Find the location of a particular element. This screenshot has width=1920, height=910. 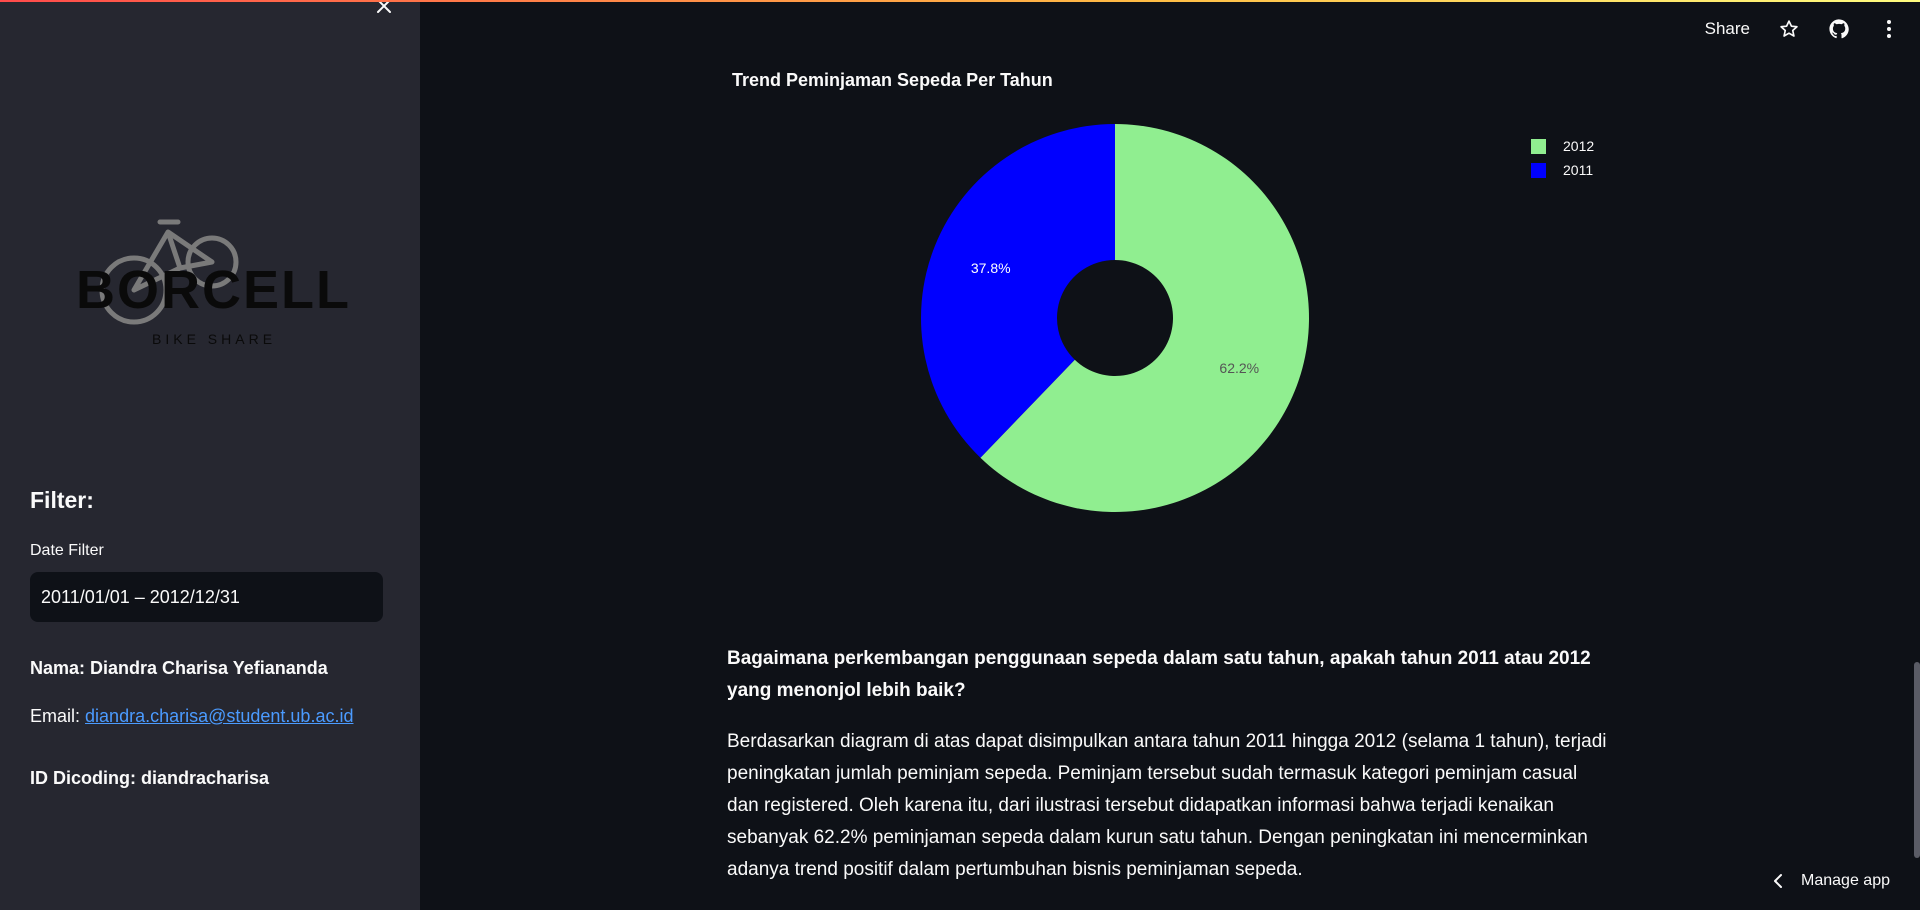

pie-label-2011: 37.8% is located at coordinates (991, 268).